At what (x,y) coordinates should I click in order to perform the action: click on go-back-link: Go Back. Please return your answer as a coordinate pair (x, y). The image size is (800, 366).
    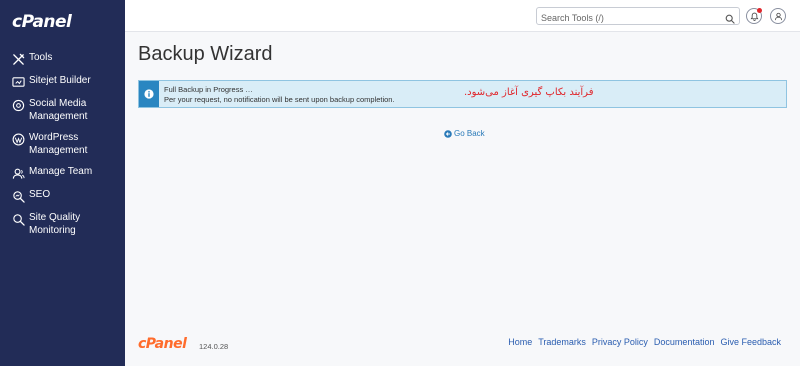
    Looking at the image, I should click on (464, 133).